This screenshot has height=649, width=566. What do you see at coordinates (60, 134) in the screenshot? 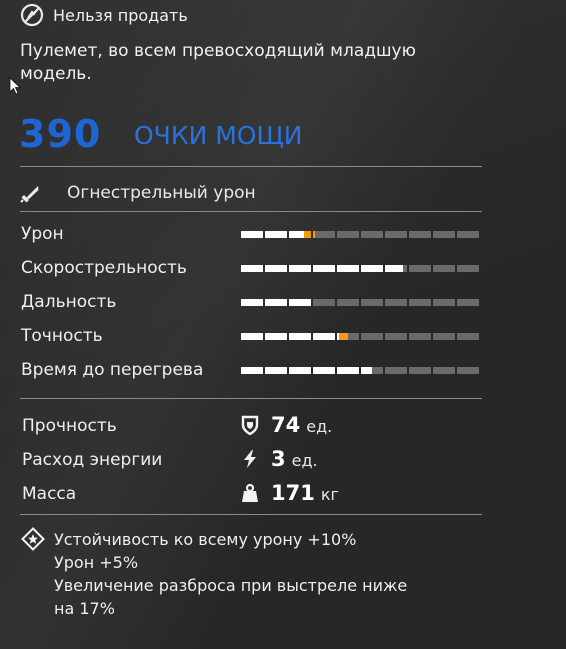
I see `power-score-value: 390` at bounding box center [60, 134].